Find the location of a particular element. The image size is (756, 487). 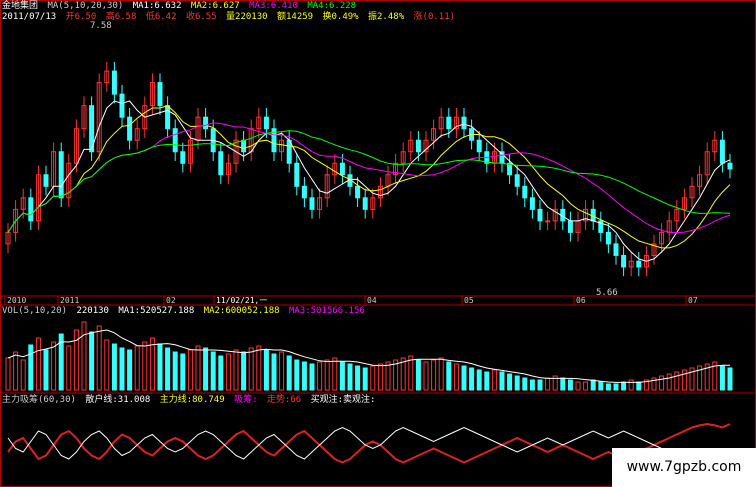

vol-ma3: MA3:501566.156 is located at coordinates (326, 311).